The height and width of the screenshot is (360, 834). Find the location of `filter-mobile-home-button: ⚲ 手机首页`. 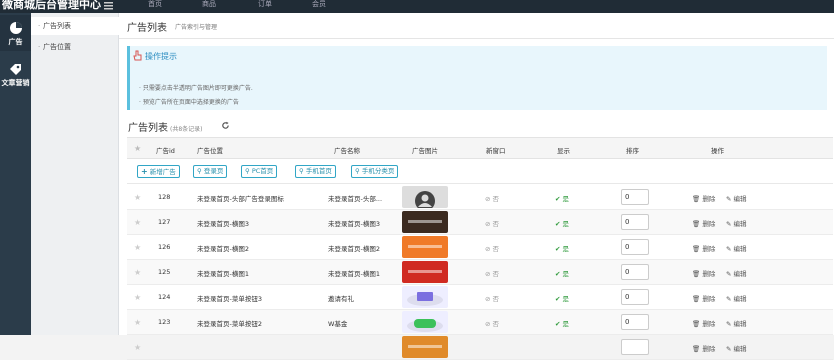

filter-mobile-home-button: ⚲ 手机首页 is located at coordinates (315, 171).